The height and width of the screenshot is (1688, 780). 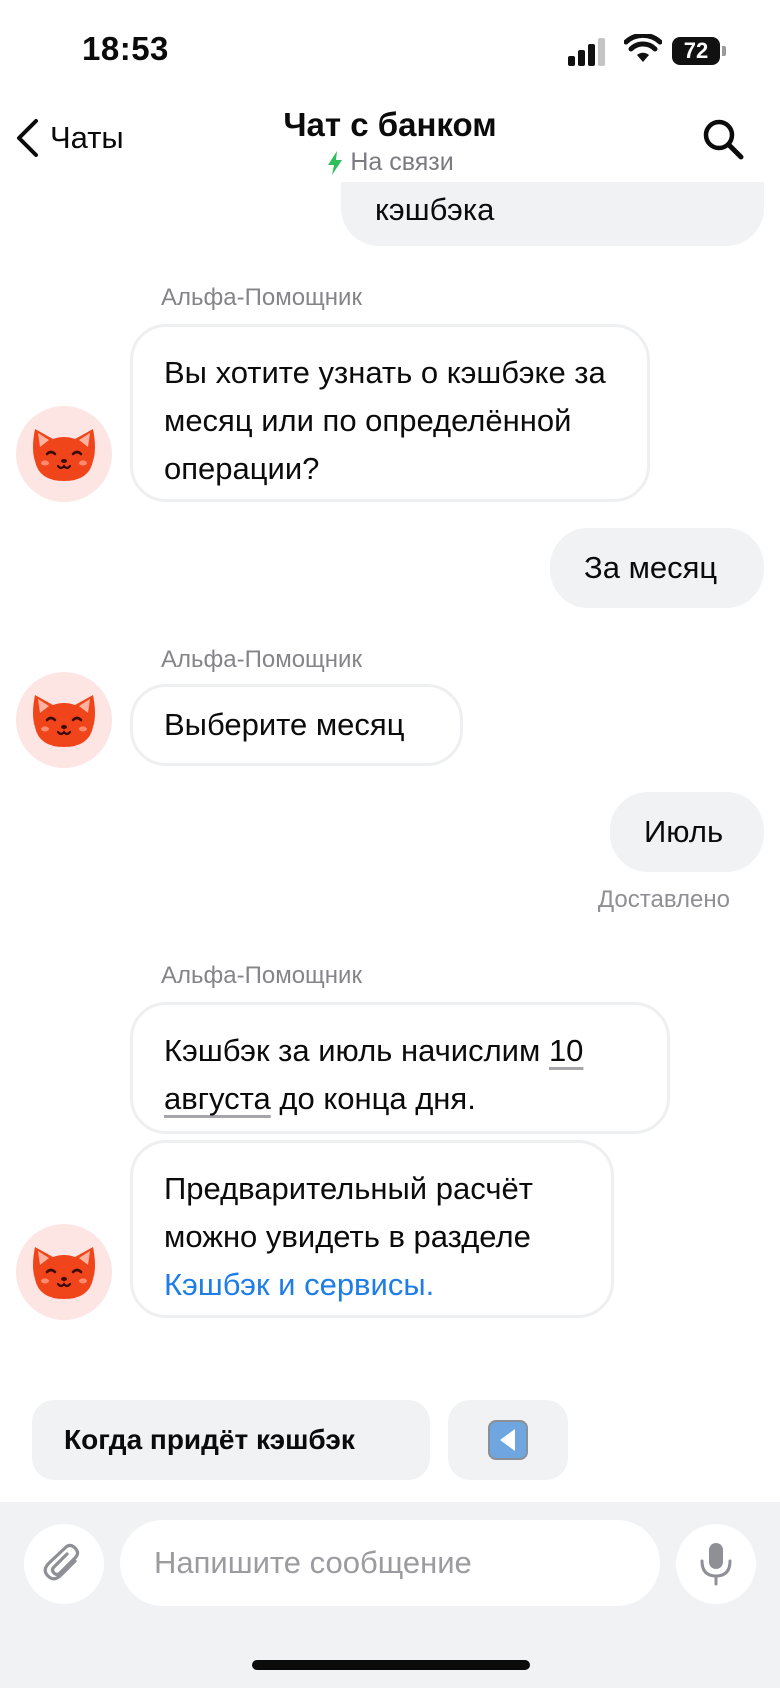 I want to click on message-text: За месяц, so click(x=651, y=567).